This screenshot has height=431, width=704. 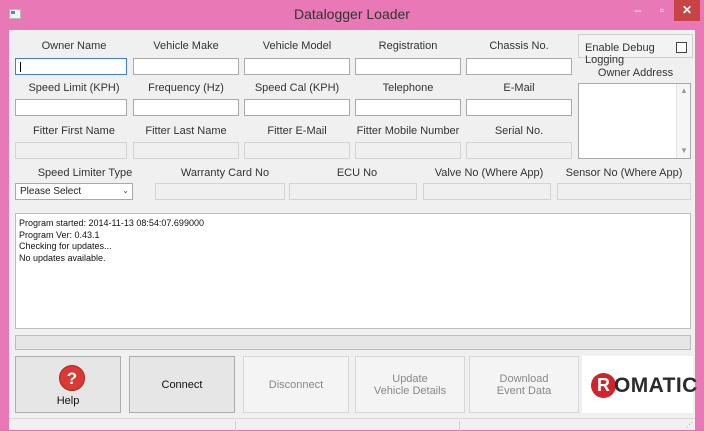 I want to click on serial-no-input, so click(x=519, y=150).